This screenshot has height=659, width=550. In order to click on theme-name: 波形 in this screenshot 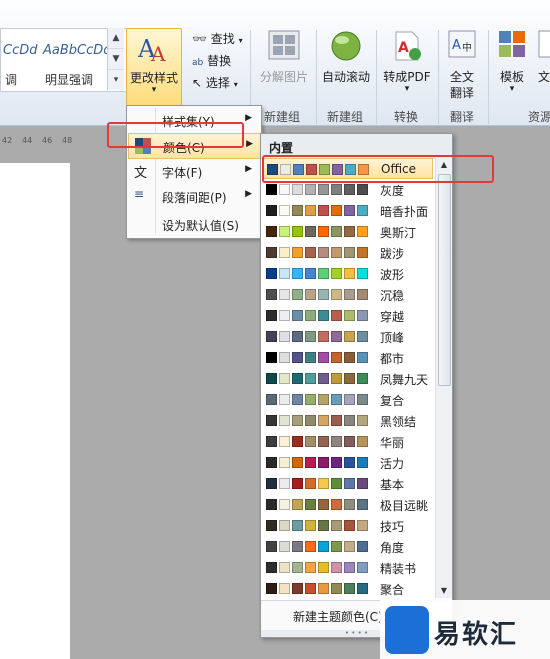, I will do `click(392, 275)`.